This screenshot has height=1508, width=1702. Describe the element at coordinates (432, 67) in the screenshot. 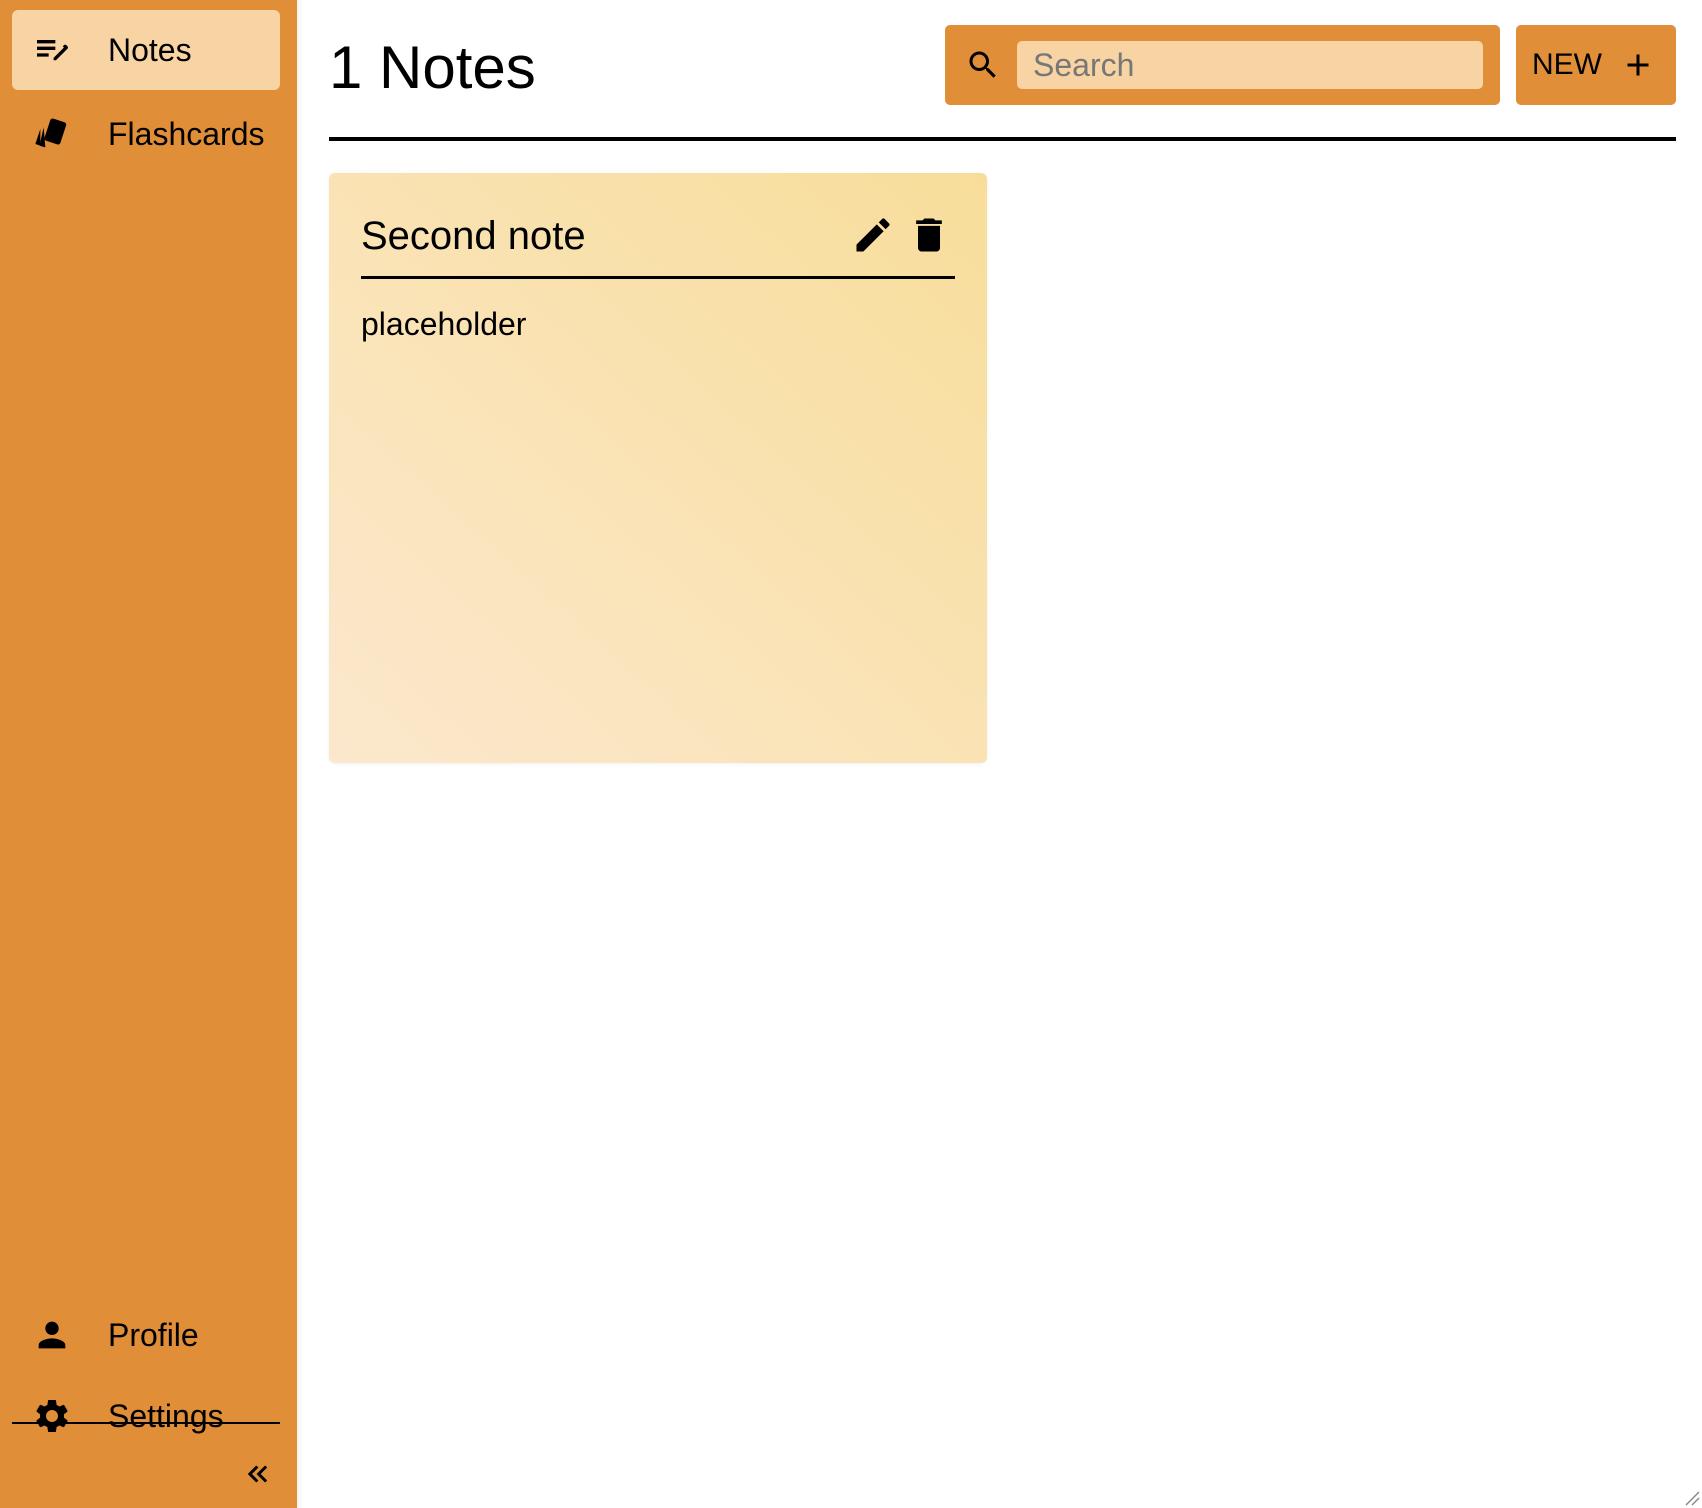

I see `page-title: 1 Notes` at that location.